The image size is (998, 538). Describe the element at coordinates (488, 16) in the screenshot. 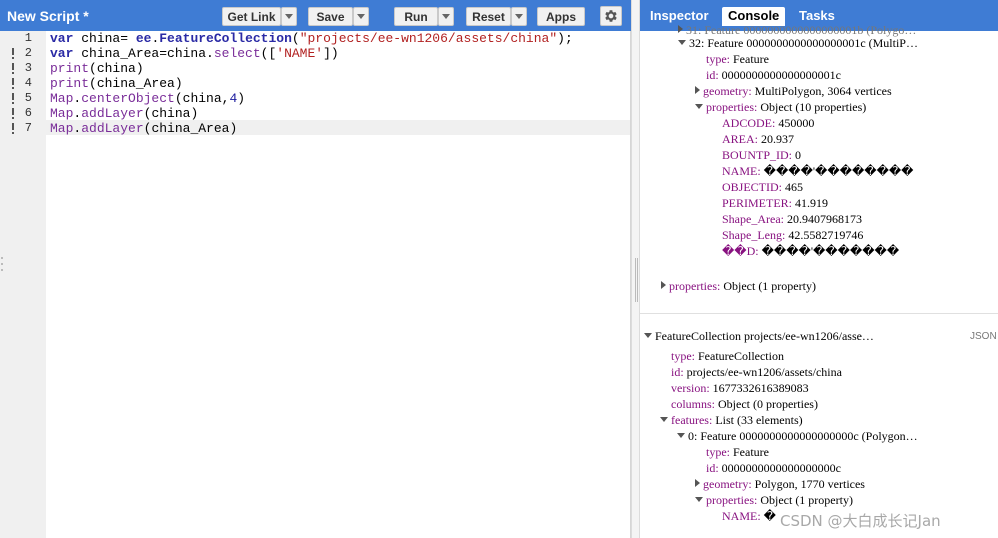

I see `reset-button: Reset` at that location.